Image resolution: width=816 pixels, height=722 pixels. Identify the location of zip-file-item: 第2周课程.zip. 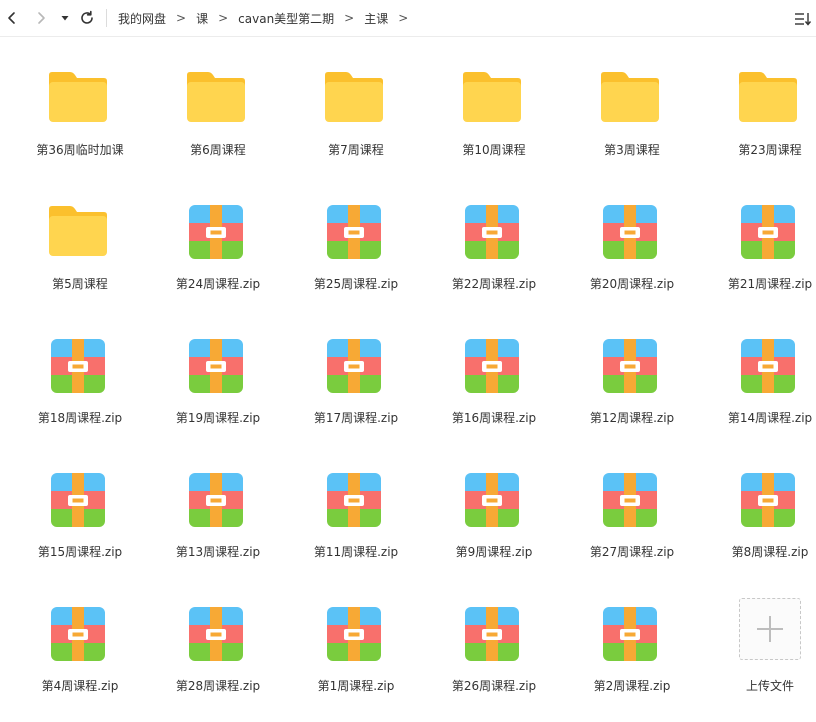
(632, 655).